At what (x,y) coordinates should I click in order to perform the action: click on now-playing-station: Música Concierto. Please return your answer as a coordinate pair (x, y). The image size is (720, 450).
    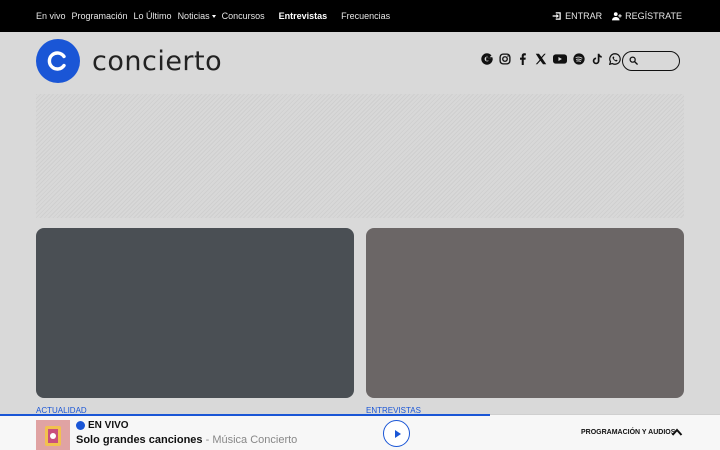
    Looking at the image, I should click on (255, 440).